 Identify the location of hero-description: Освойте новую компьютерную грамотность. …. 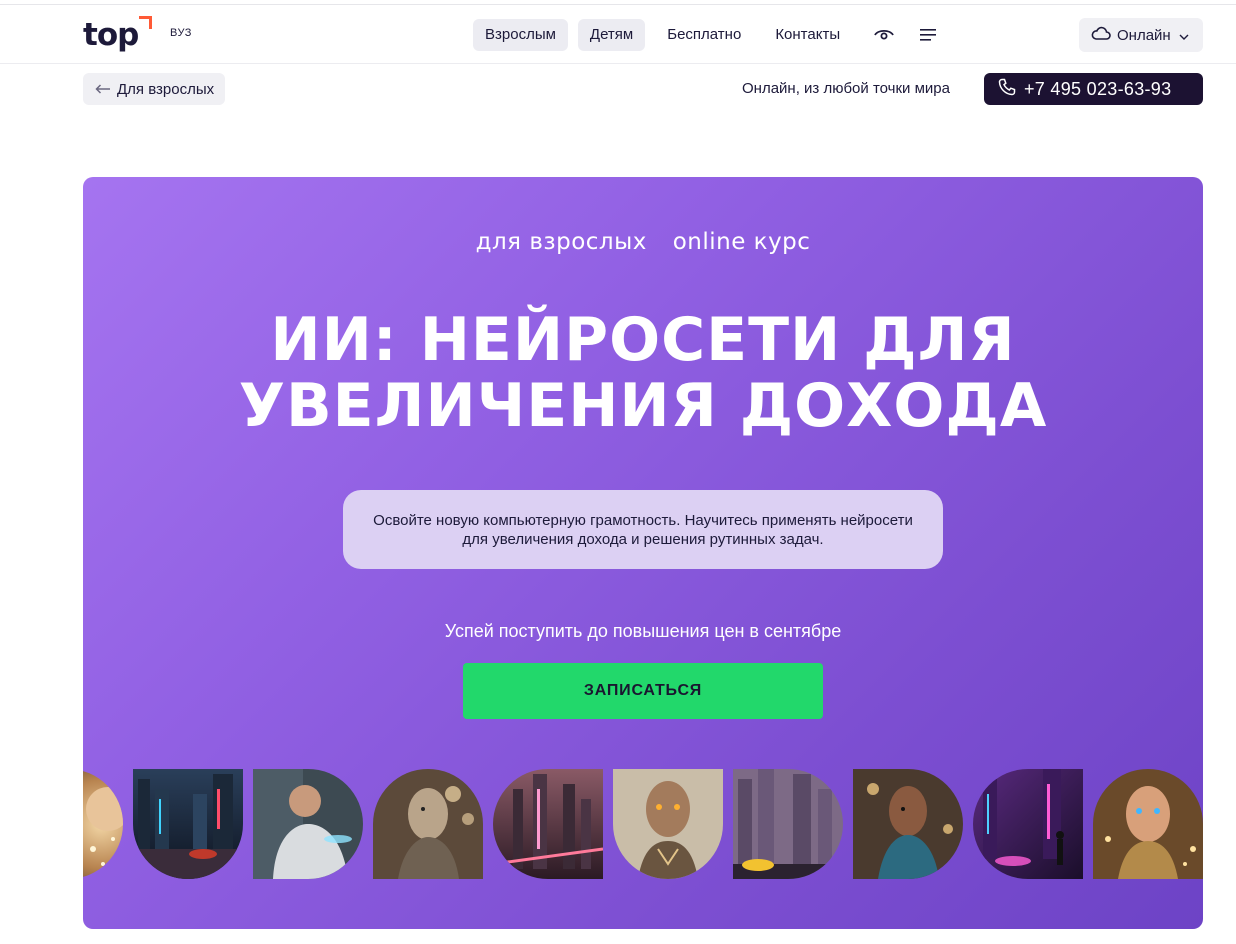
(643, 529).